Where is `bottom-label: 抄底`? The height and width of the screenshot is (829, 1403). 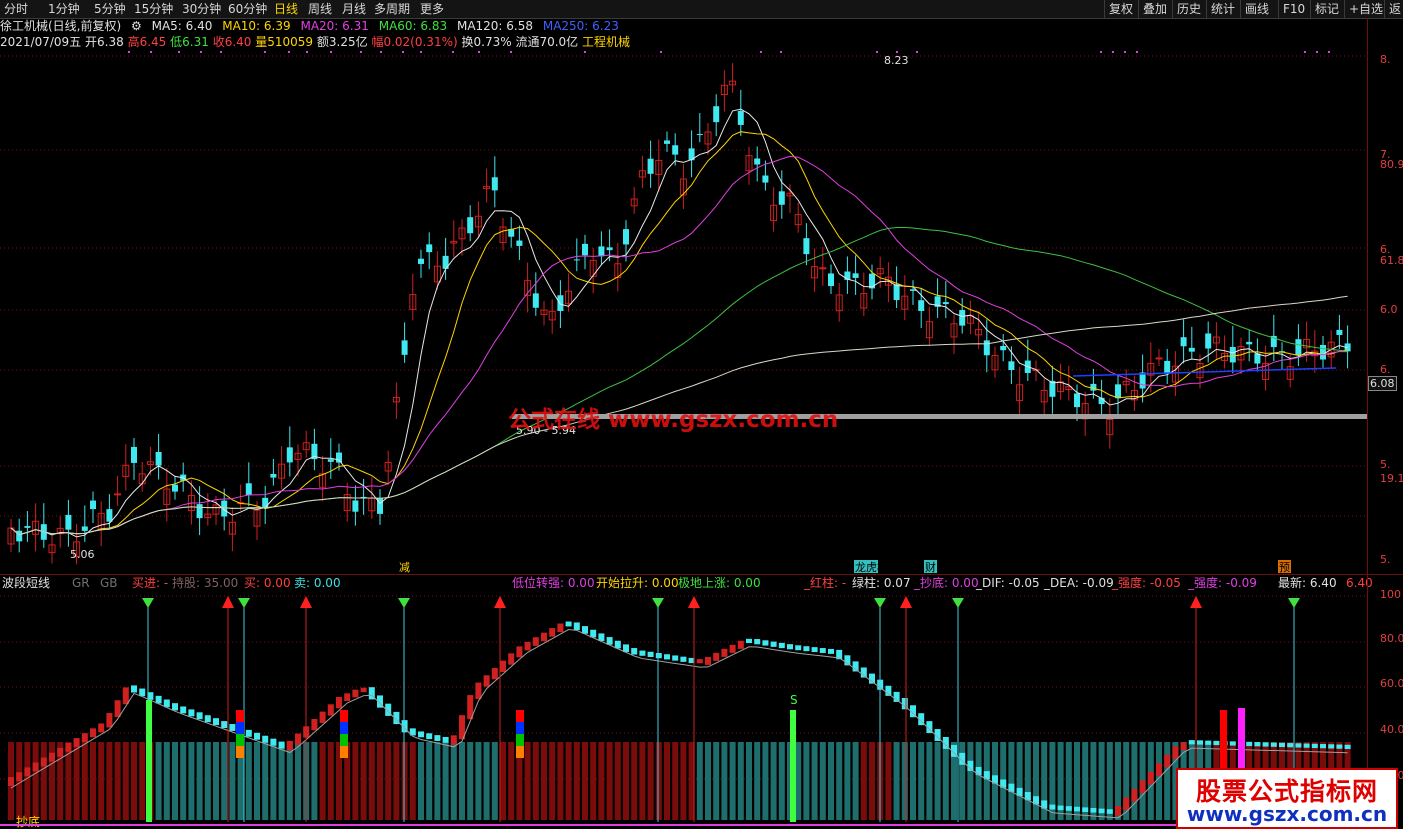 bottom-label: 抄底 is located at coordinates (28, 821).